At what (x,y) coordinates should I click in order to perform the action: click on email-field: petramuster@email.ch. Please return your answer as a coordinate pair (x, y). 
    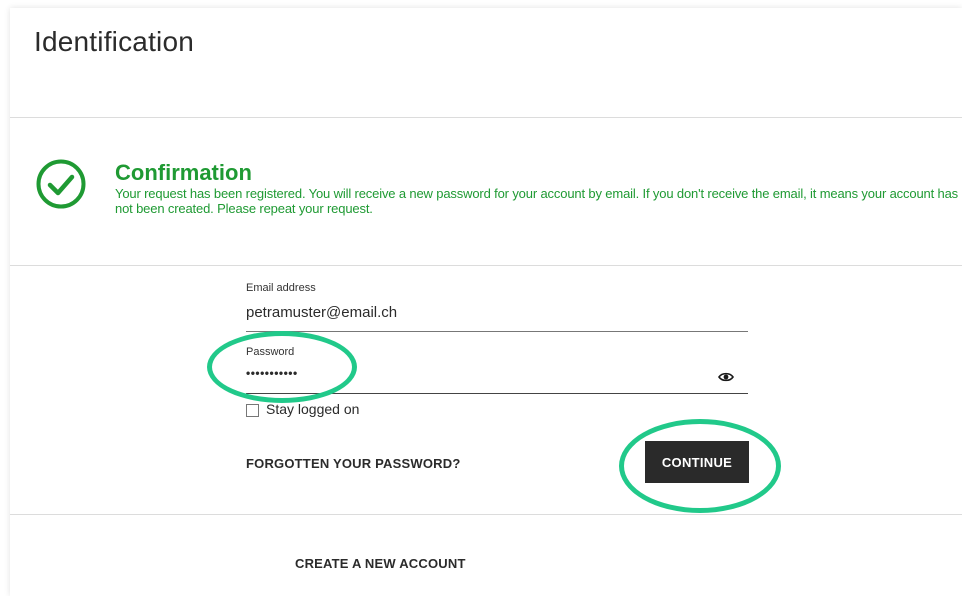
    Looking at the image, I should click on (321, 312).